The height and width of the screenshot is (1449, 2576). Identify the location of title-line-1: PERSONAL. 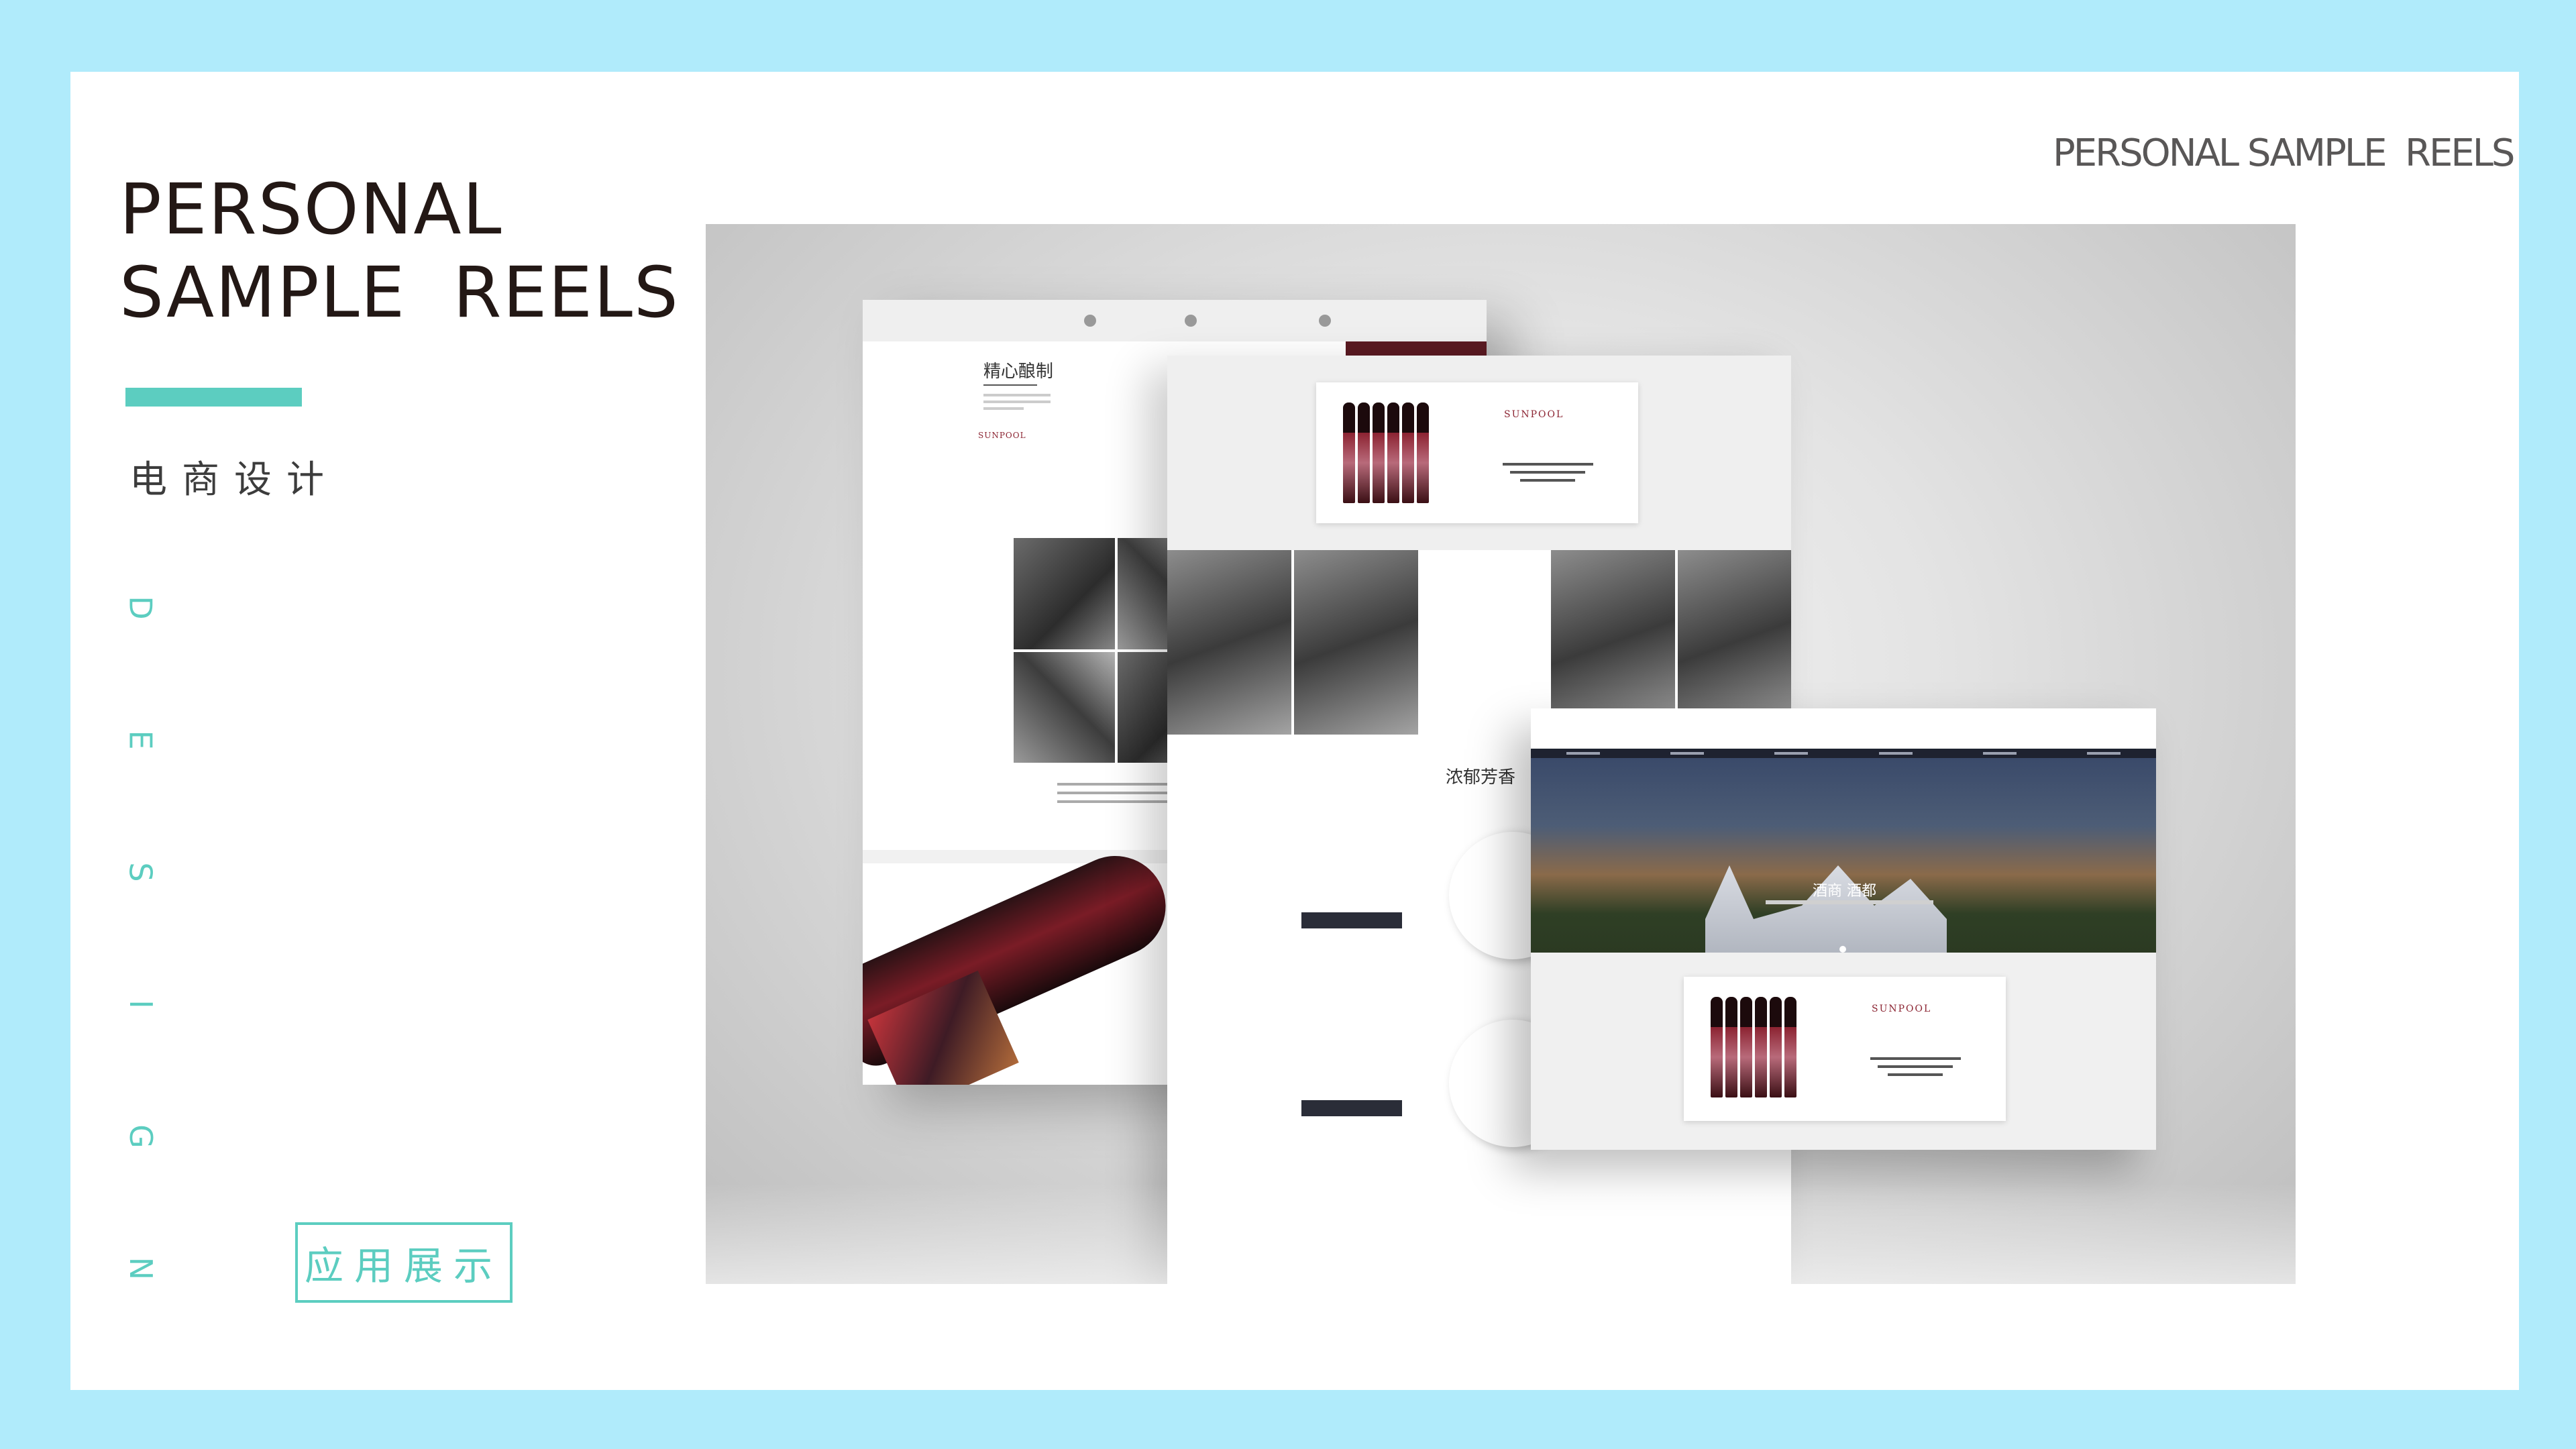
(311, 209).